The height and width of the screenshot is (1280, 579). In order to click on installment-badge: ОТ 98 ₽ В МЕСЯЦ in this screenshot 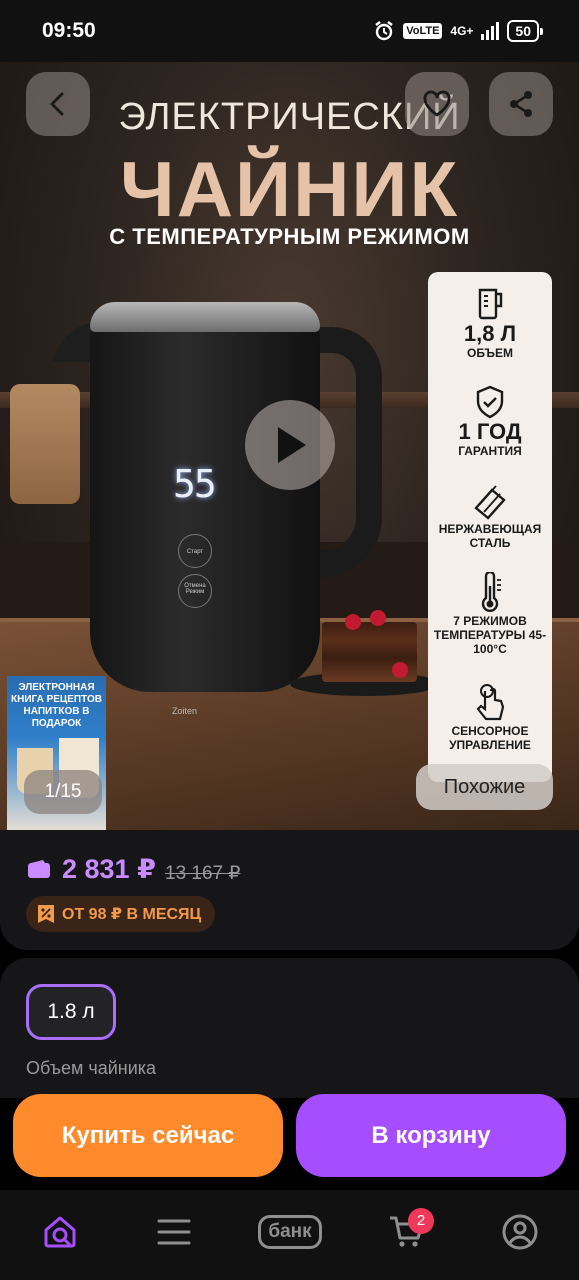, I will do `click(121, 914)`.